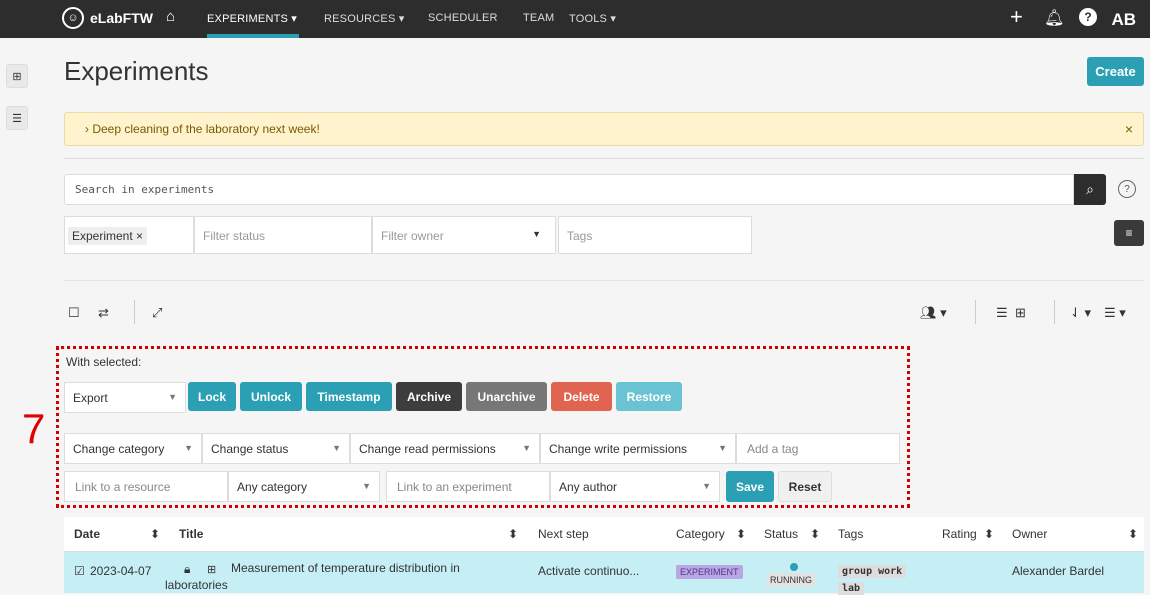  I want to click on limit-icon: ☰ ▾, so click(1115, 313).